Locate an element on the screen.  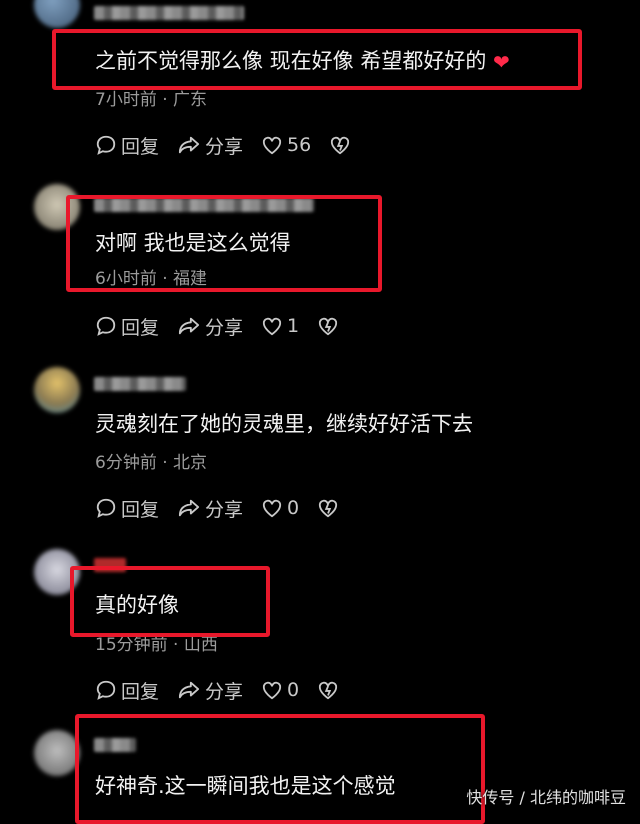
comment-actions: 回复 分享 56 is located at coordinates (234, 145).